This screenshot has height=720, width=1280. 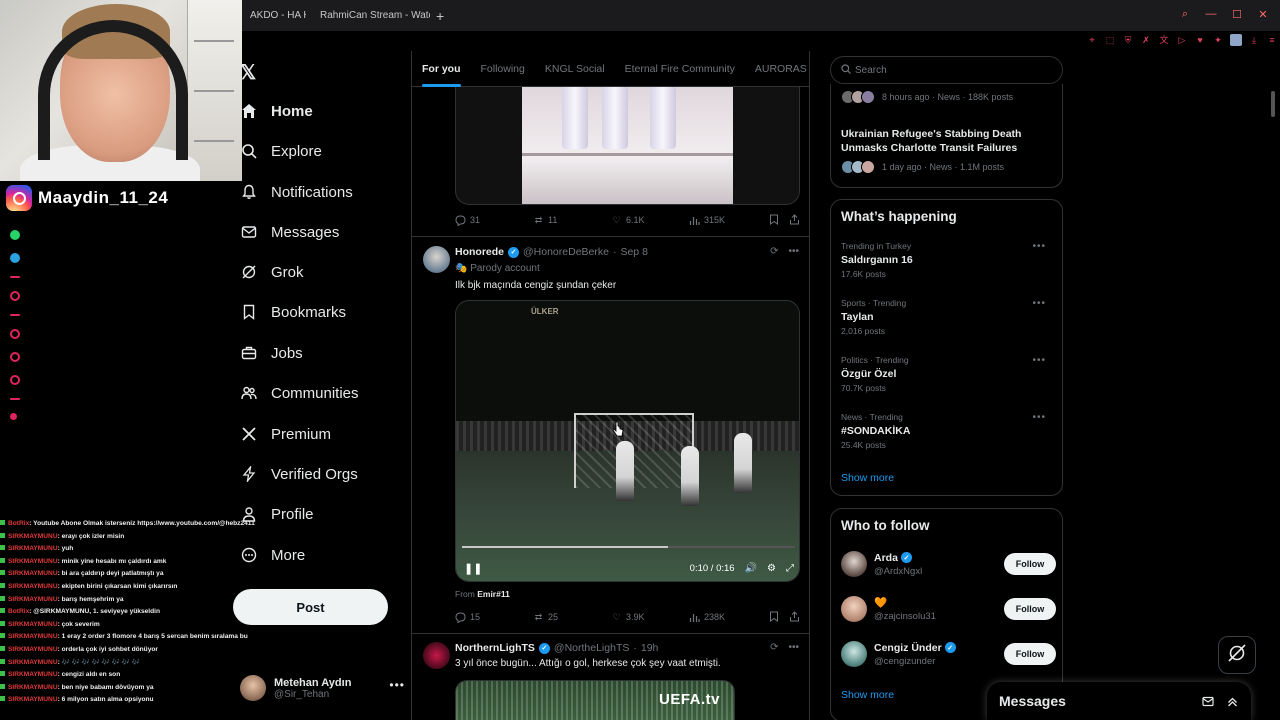 I want to click on reply-button: 15, so click(x=494, y=617).